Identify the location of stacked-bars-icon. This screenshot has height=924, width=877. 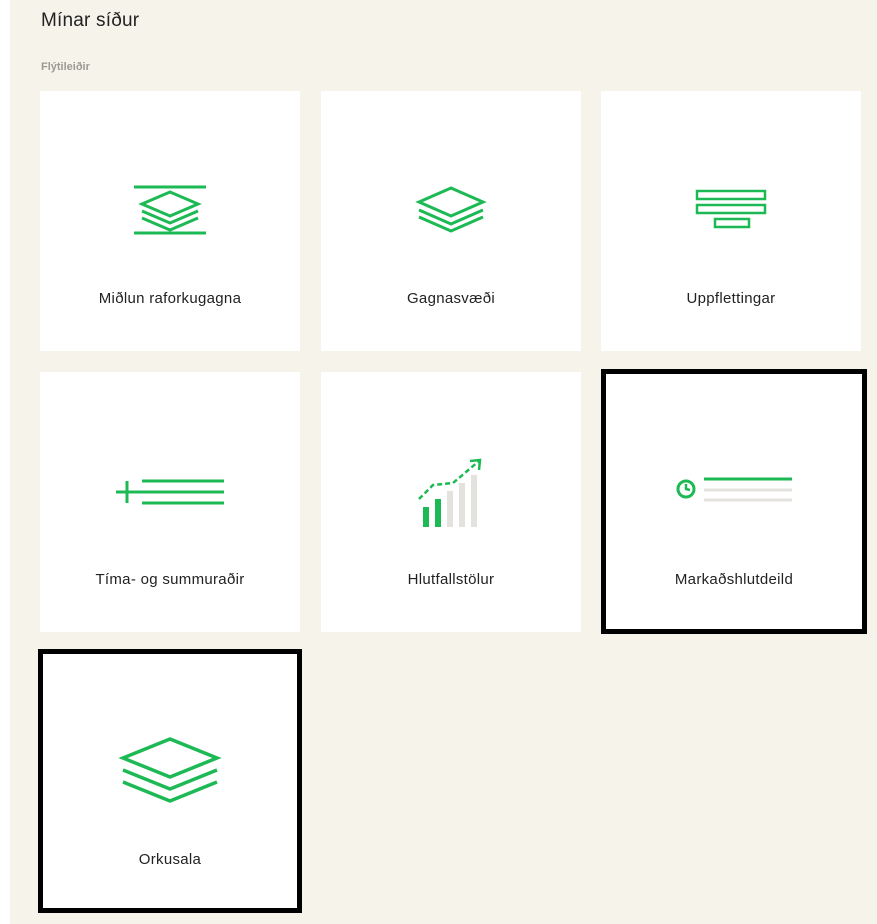
(731, 209).